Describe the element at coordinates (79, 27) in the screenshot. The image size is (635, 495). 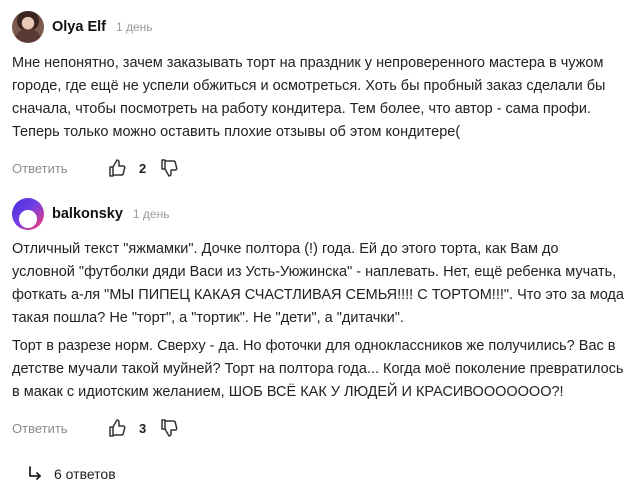
I see `author-name: Olya Elf` at that location.